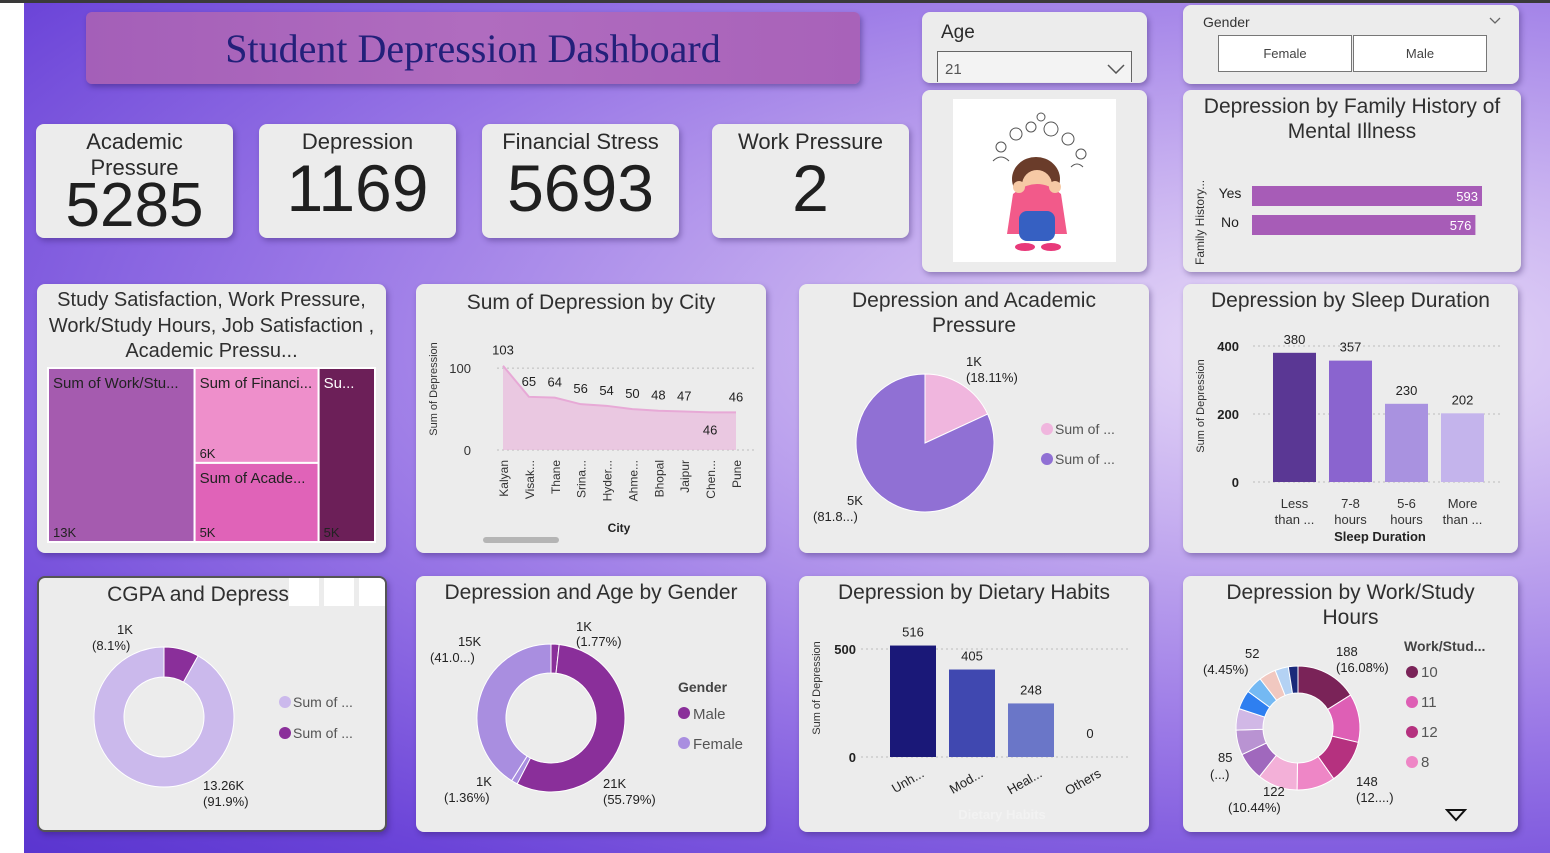 The image size is (1550, 853). Describe the element at coordinates (1367, 781) in the screenshot. I see `data-label: 148` at that location.